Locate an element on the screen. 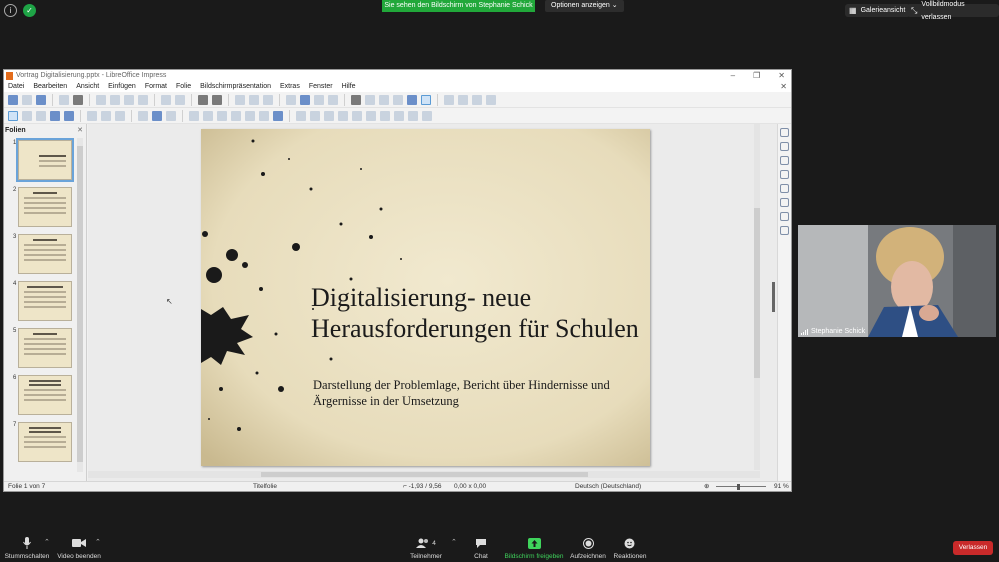 Image resolution: width=999 pixels, height=562 pixels. styles-icon is located at coordinates (784, 202).